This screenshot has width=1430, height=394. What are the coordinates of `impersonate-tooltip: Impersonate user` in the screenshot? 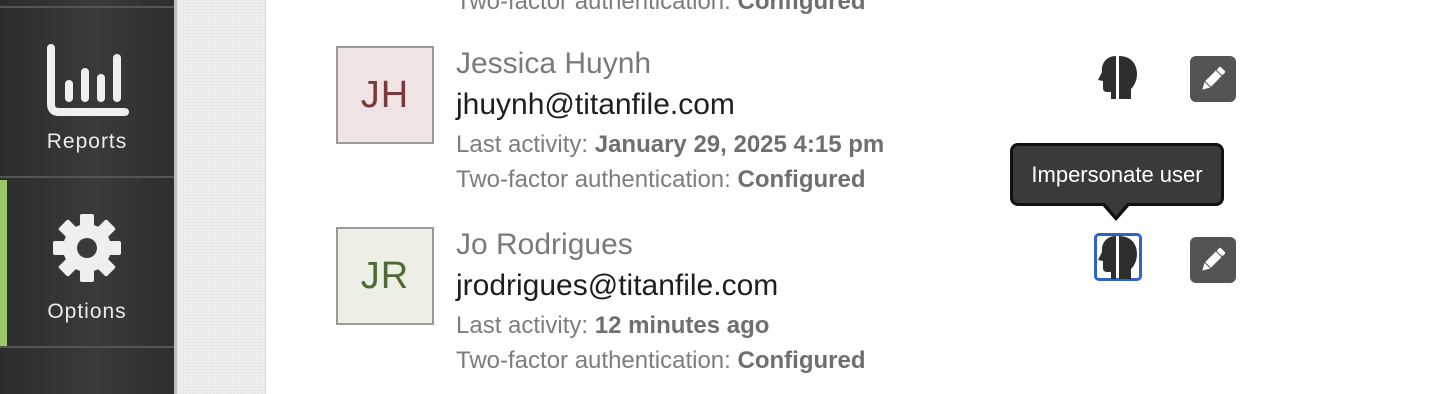 It's located at (1117, 174).